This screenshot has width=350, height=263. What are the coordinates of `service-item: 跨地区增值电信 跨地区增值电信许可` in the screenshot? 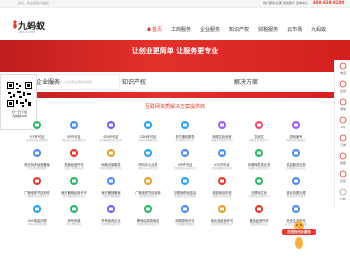 It's located at (148, 219).